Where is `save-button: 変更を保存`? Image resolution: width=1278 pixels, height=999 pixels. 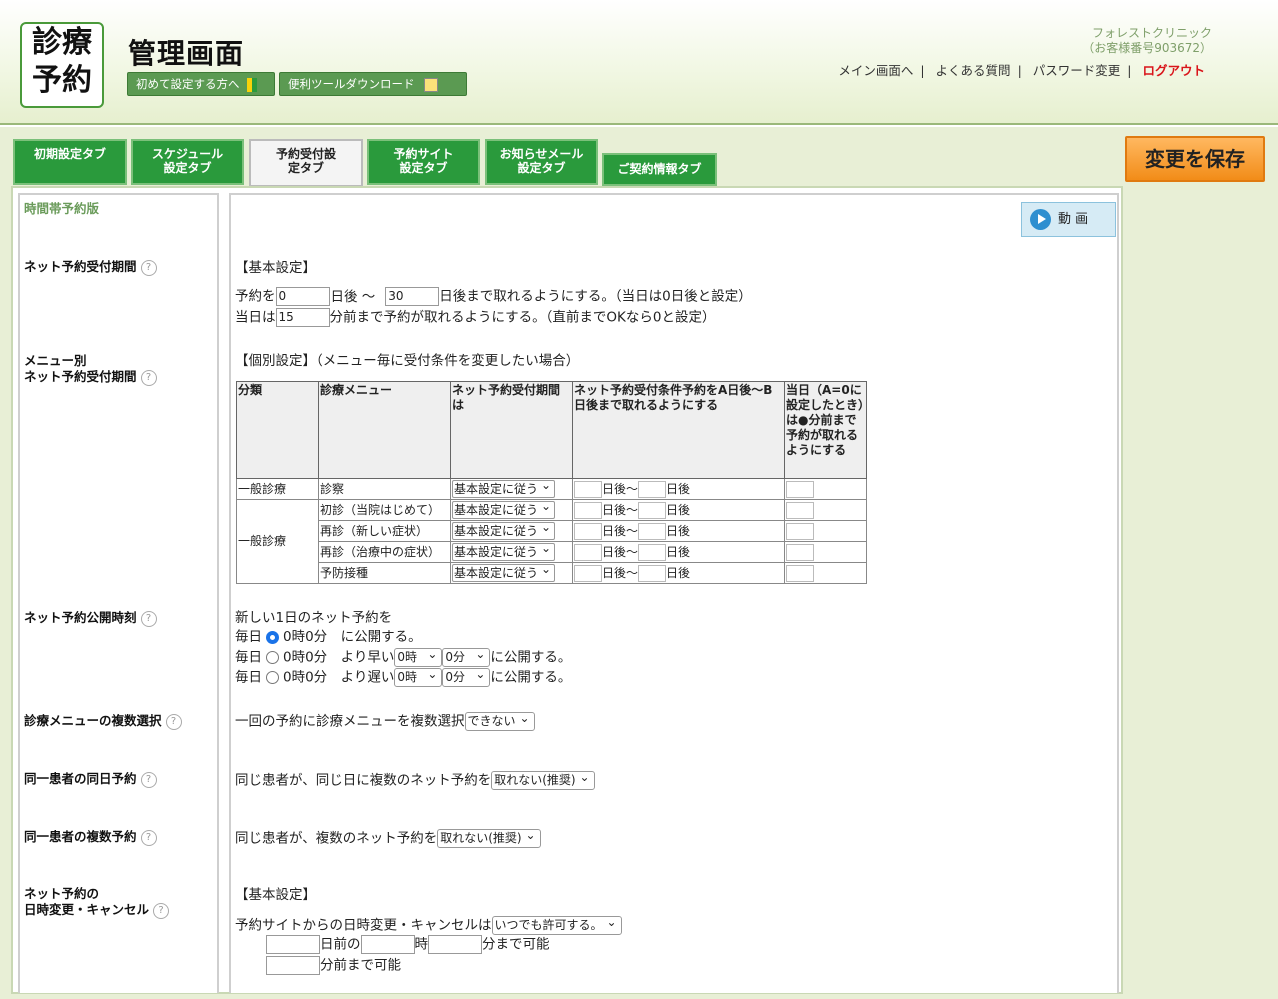 save-button: 変更を保存 is located at coordinates (1195, 159).